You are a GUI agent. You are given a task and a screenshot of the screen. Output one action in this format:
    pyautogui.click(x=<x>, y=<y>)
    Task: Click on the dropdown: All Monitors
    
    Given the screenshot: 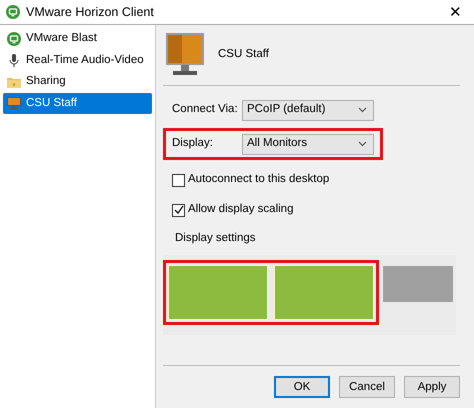 What is the action you would take?
    pyautogui.click(x=308, y=144)
    